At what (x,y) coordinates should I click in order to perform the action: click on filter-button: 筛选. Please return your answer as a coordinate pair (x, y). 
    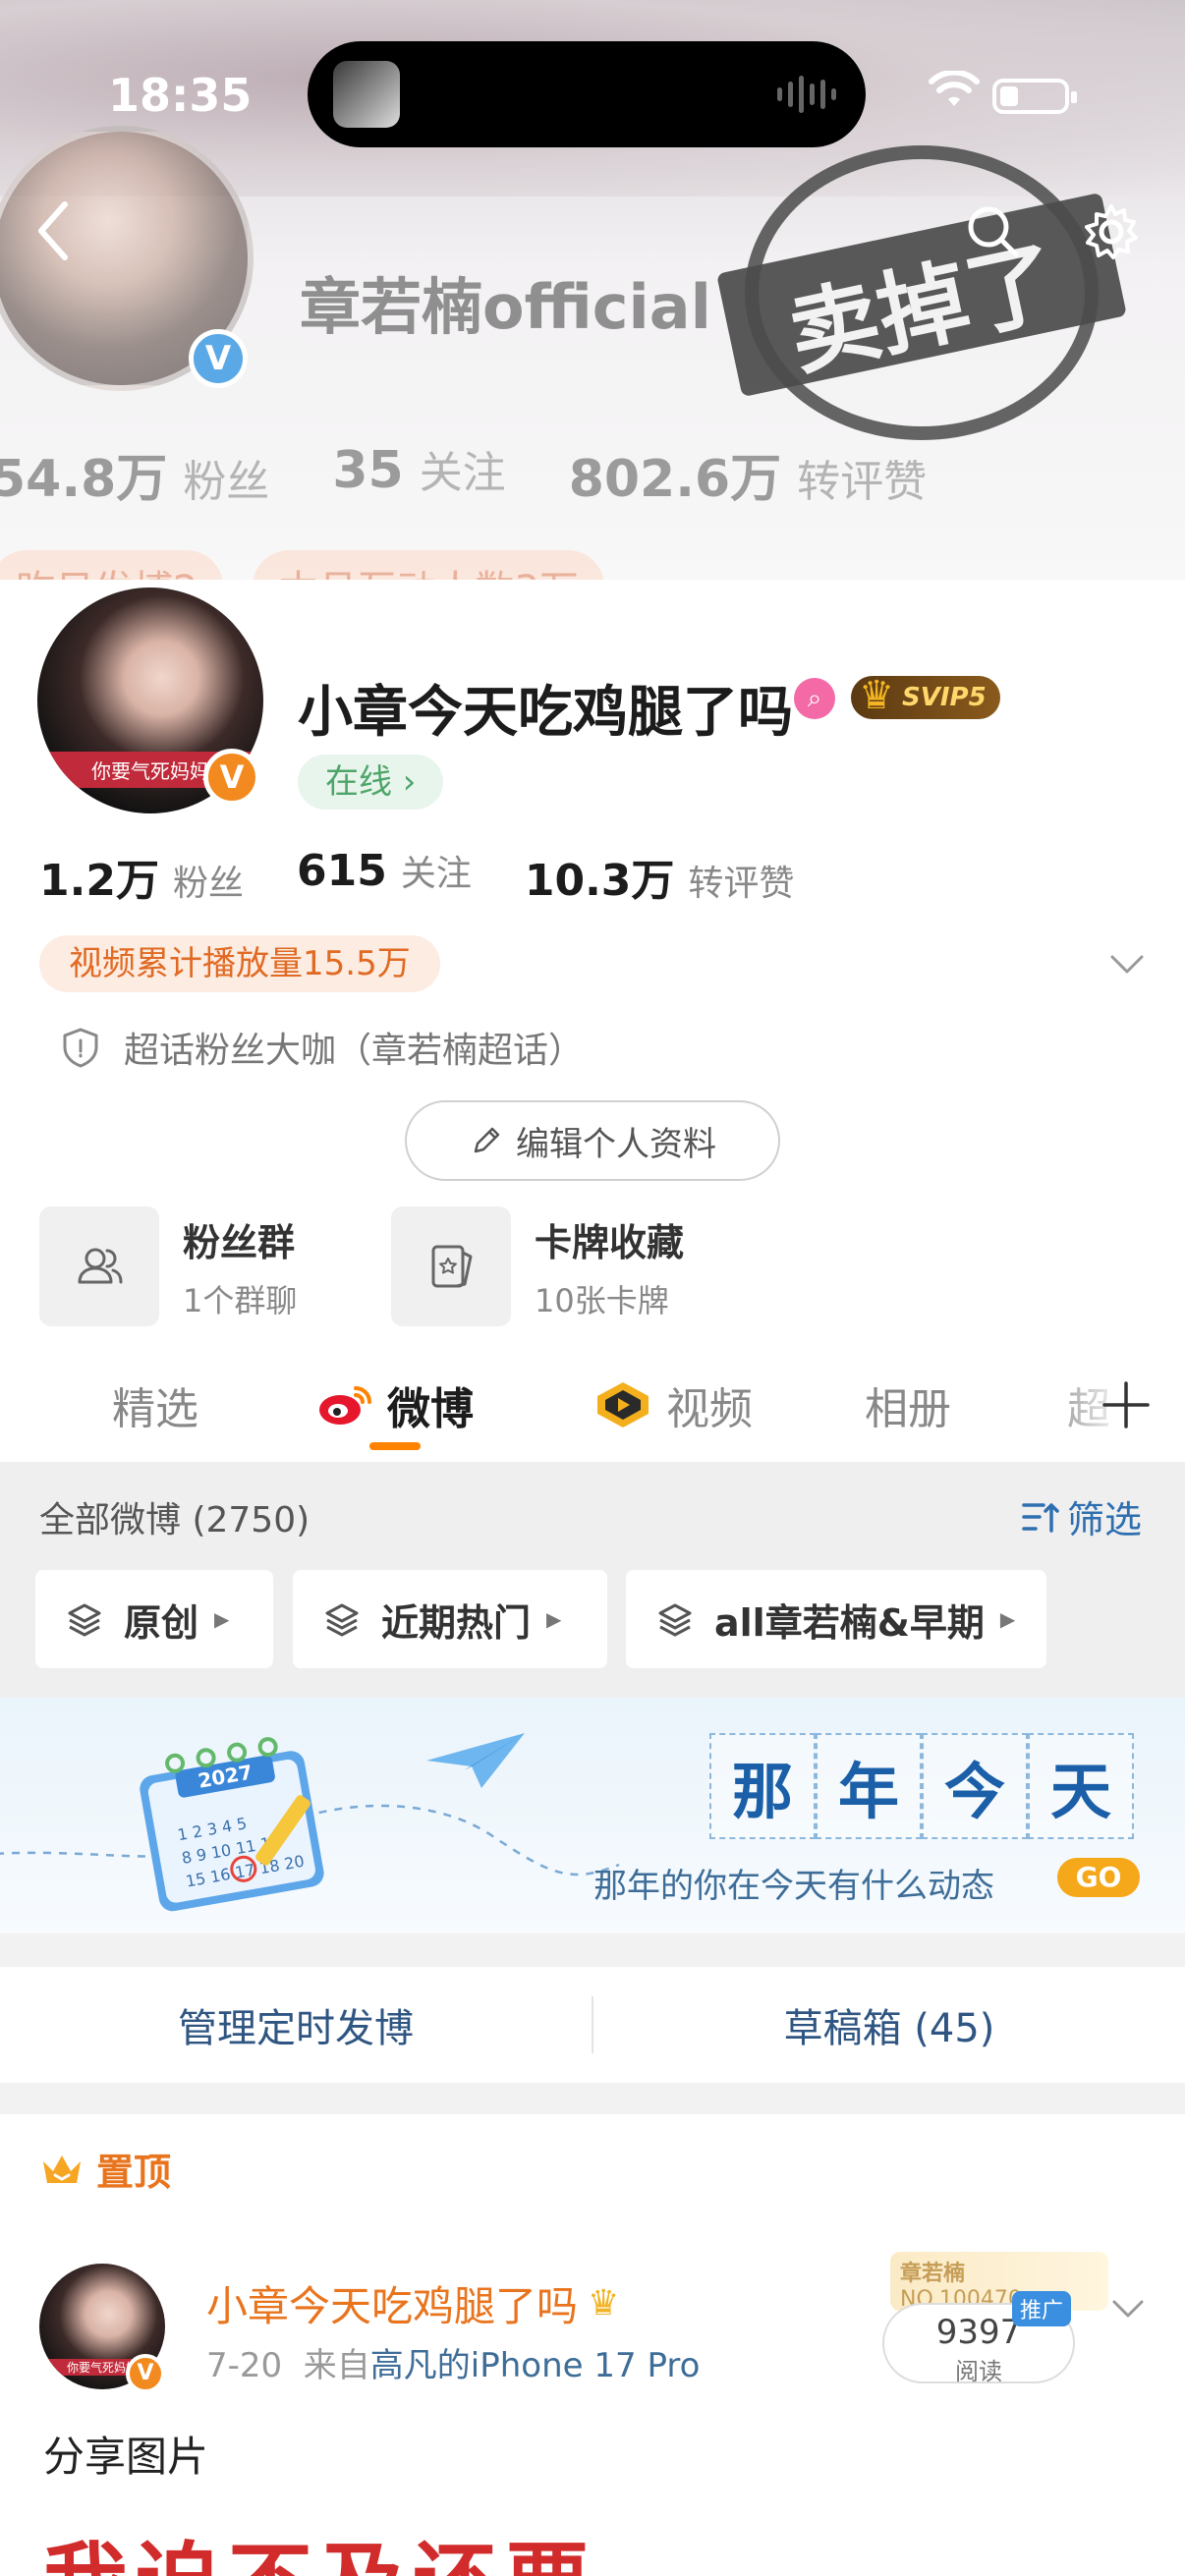
    Looking at the image, I should click on (1080, 1516).